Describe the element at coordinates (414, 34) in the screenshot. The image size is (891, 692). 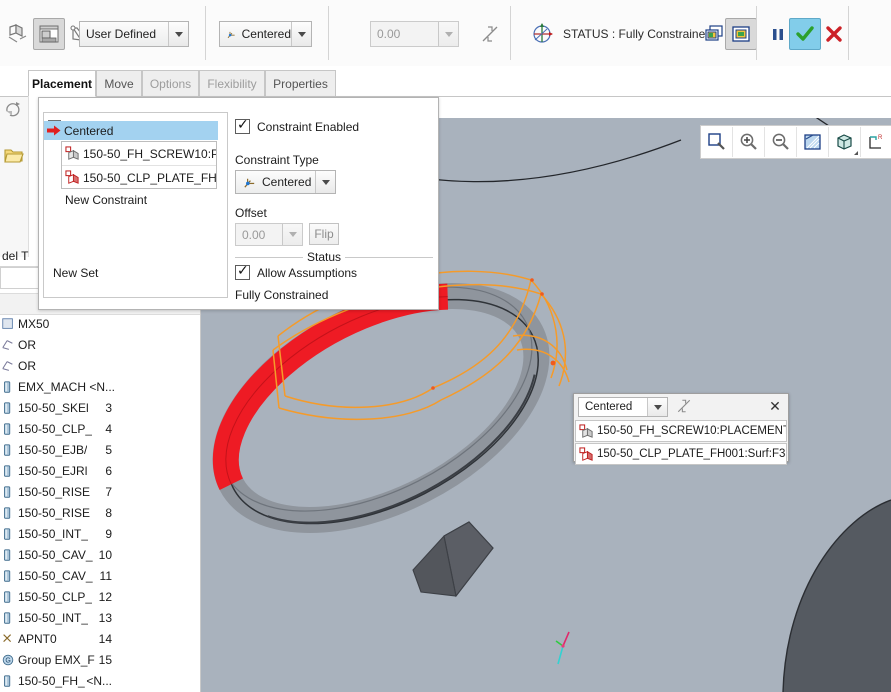
I see `offset-field: 0.00` at that location.